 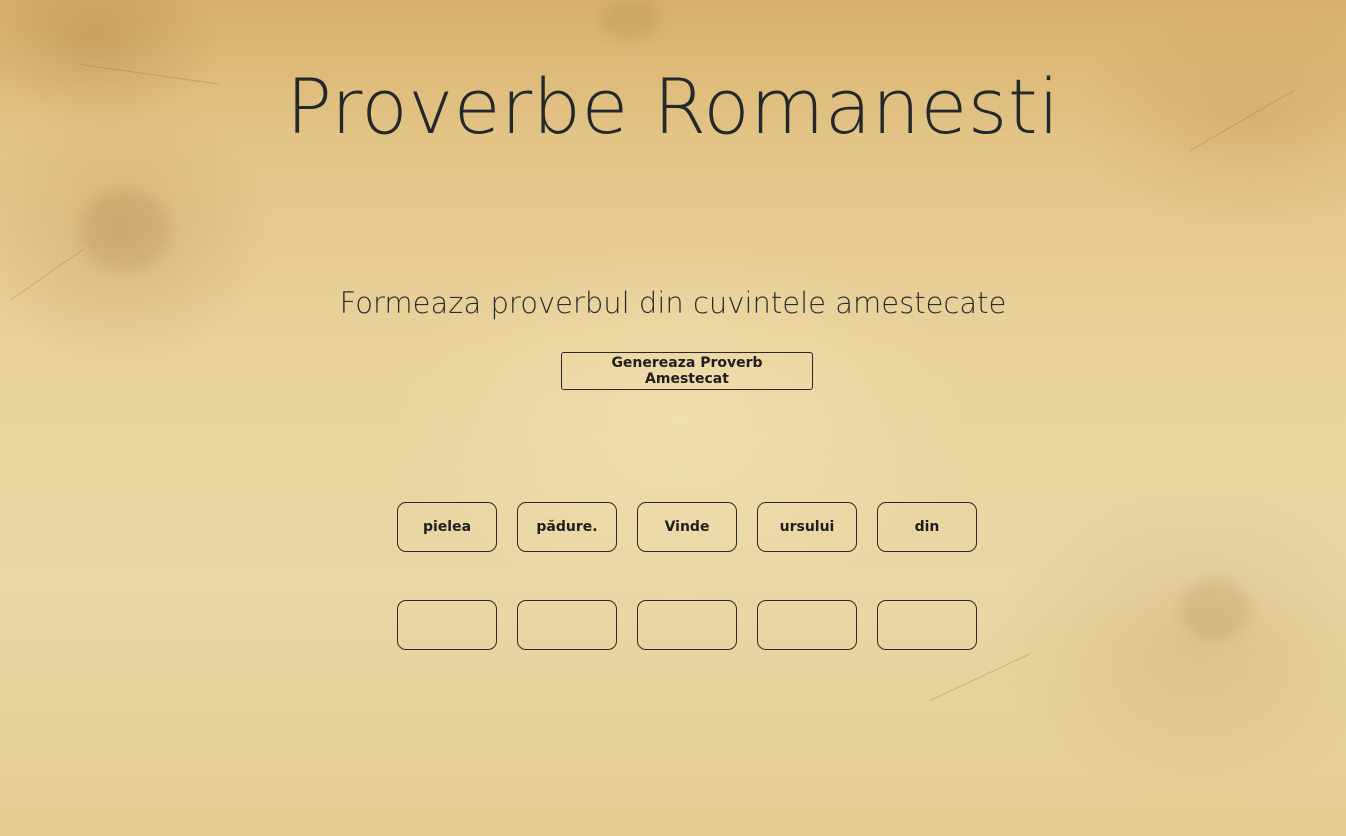 What do you see at coordinates (447, 527) in the screenshot?
I see `word-tile: pielea` at bounding box center [447, 527].